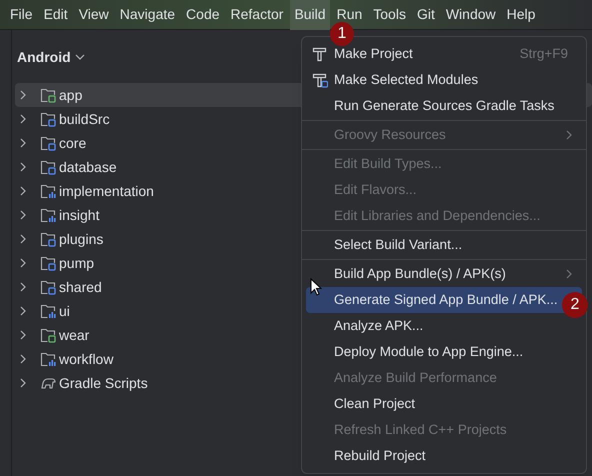  Describe the element at coordinates (88, 167) in the screenshot. I see `tree-item-label: database` at that location.